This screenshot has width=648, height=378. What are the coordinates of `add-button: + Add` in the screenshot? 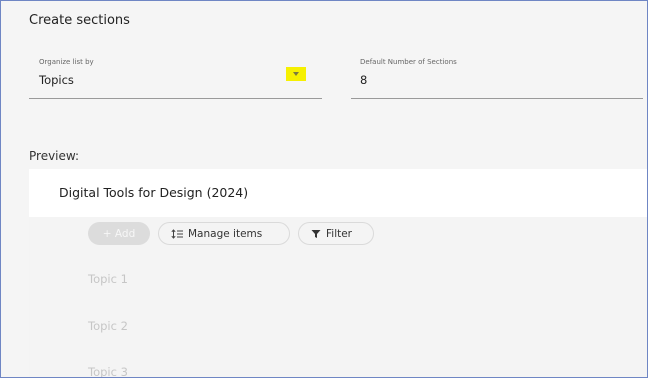 It's located at (119, 233).